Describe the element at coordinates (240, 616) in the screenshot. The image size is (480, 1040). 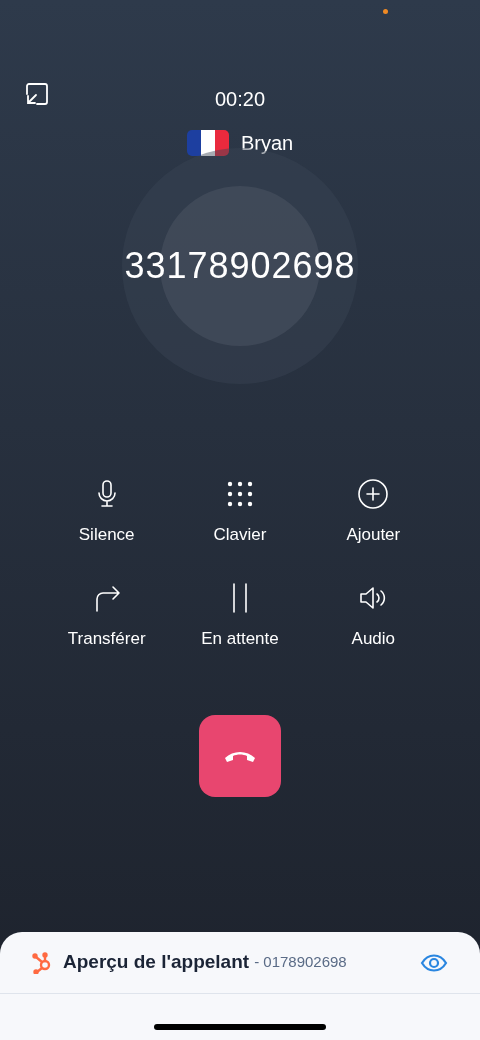
I see `call-action-button: En attente` at that location.